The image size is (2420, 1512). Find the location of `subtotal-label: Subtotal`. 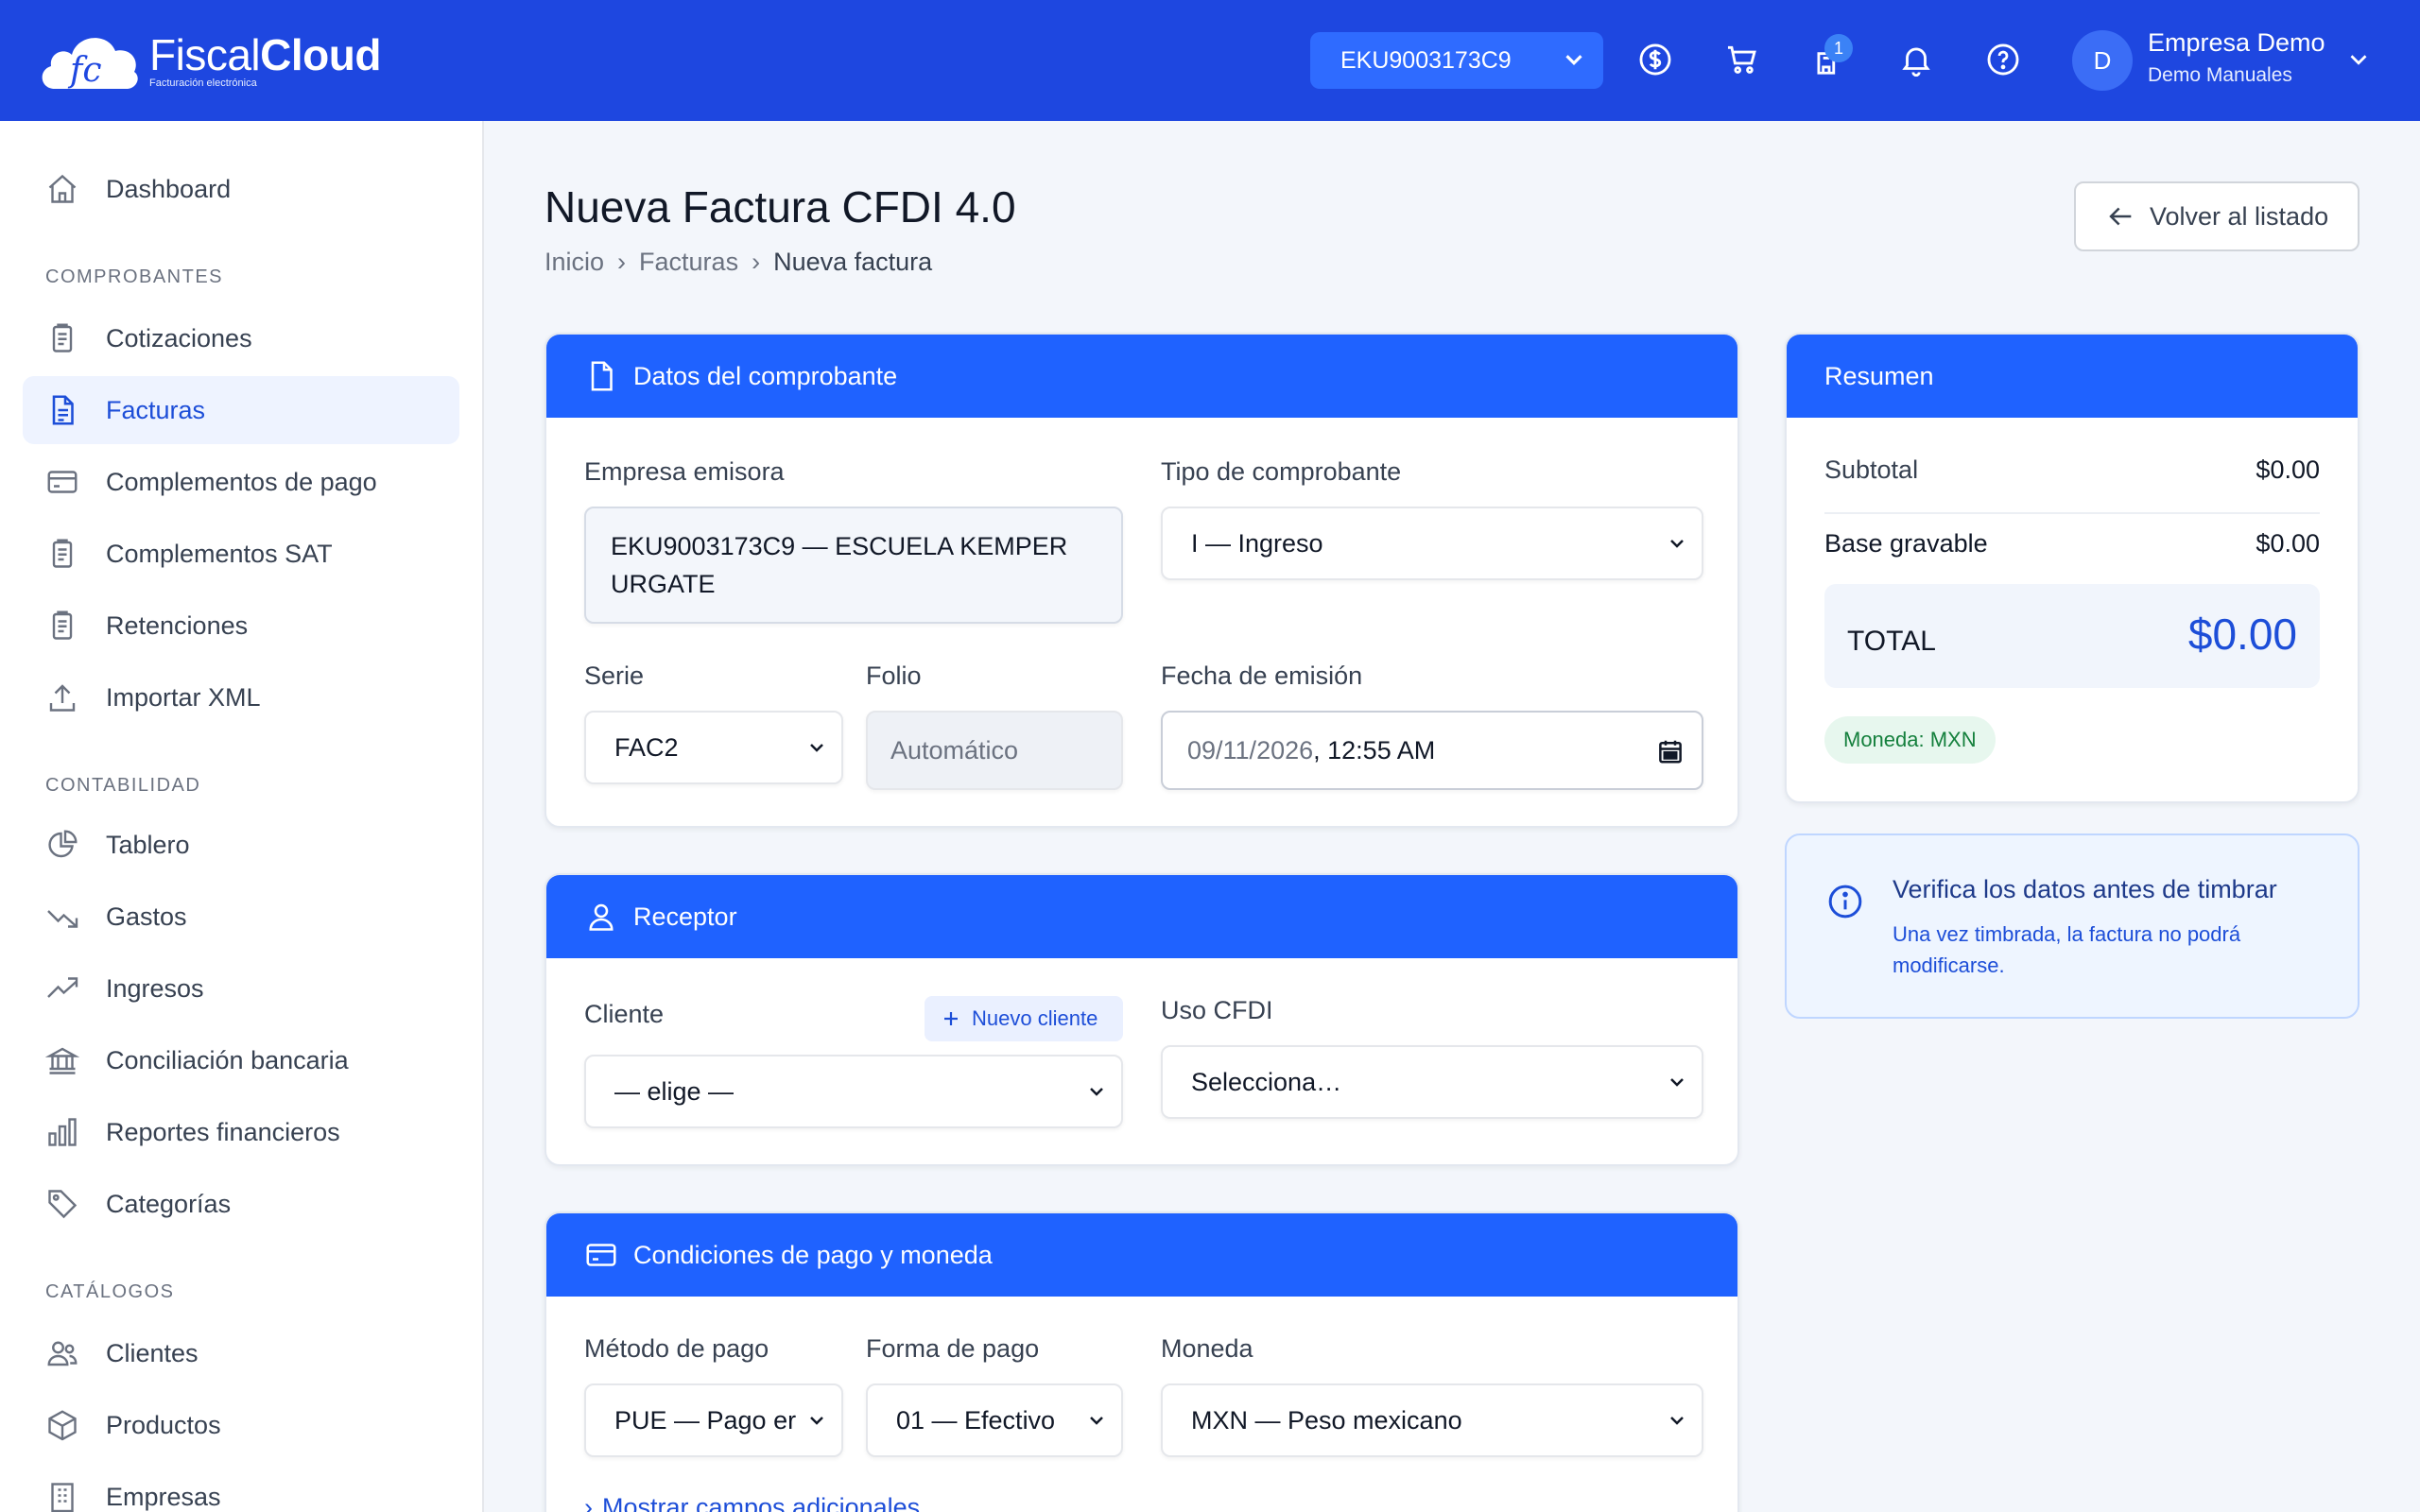

subtotal-label: Subtotal is located at coordinates (1872, 469).